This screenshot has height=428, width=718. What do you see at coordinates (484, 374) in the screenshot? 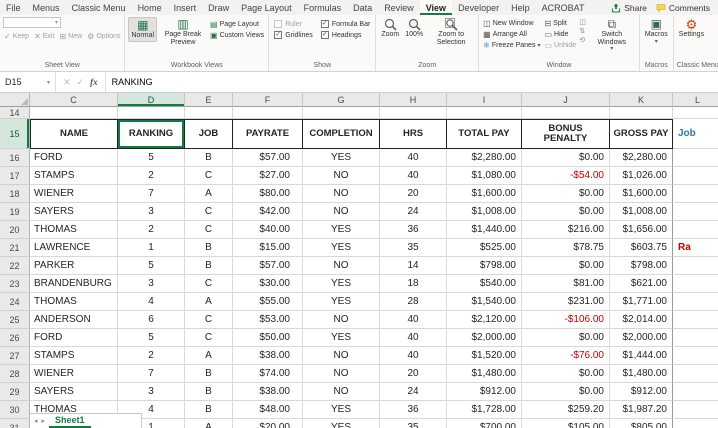
I see `cell-I28: $1,480.00` at bounding box center [484, 374].